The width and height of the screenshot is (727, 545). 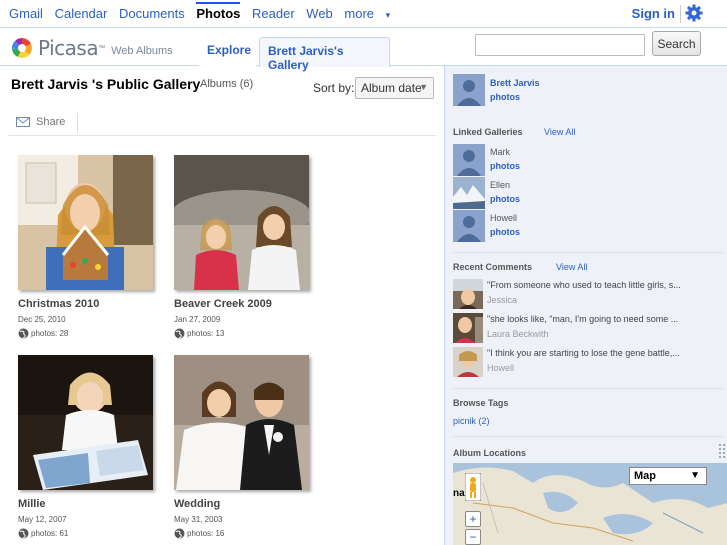 I want to click on album-date: Dec 25, 2010, so click(x=42, y=319).